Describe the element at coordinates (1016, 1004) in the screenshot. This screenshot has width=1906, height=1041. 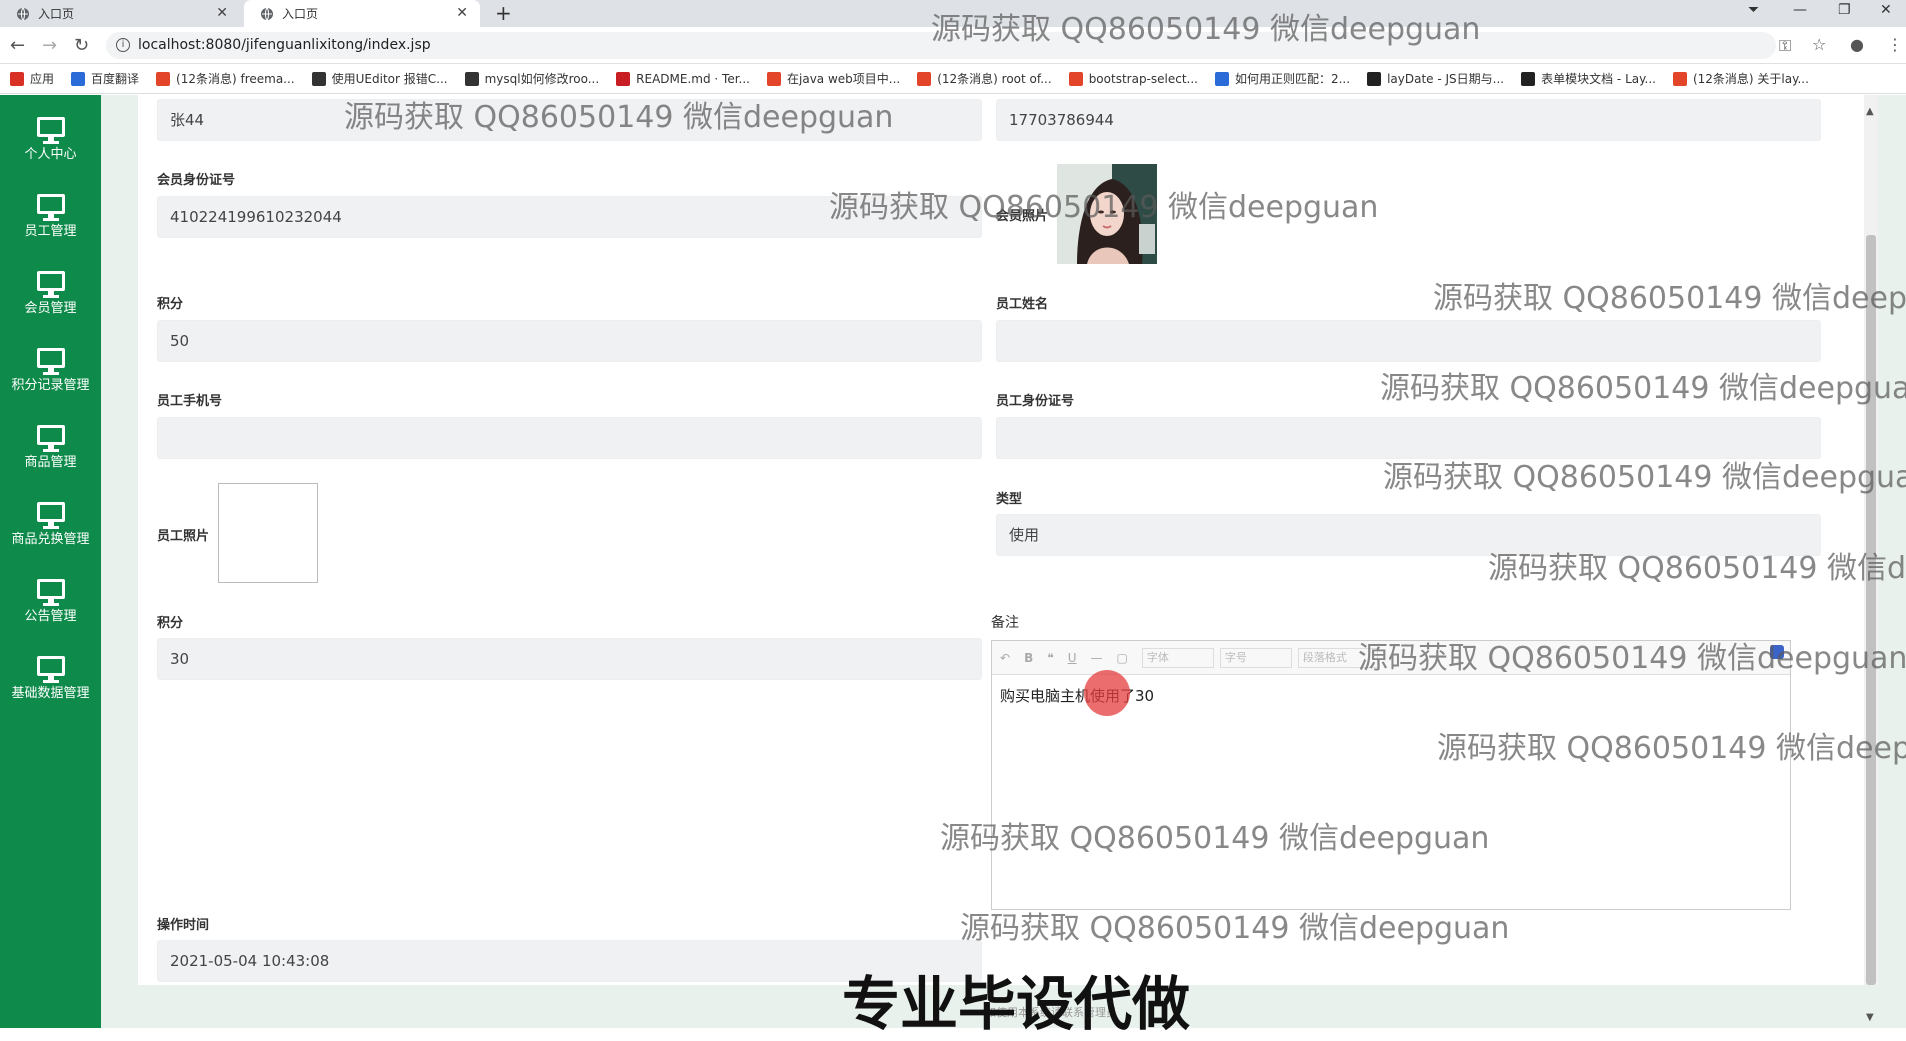
I see `promo-overlay-text: 专业毕设代做` at that location.